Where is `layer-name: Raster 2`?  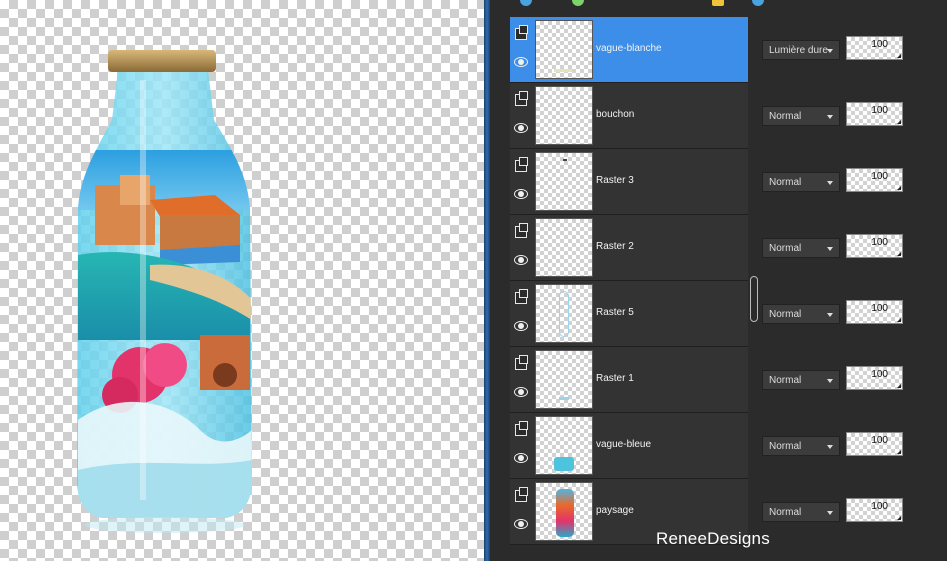 layer-name: Raster 2 is located at coordinates (615, 246).